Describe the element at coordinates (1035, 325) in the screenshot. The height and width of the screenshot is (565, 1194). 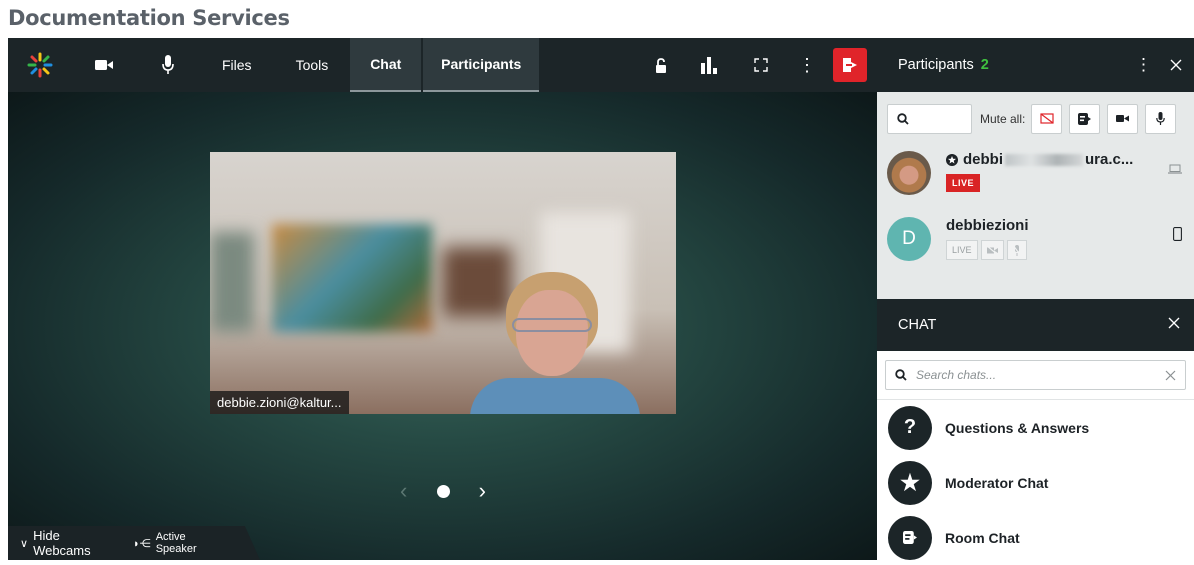
I see `chat-header: CHAT` at that location.